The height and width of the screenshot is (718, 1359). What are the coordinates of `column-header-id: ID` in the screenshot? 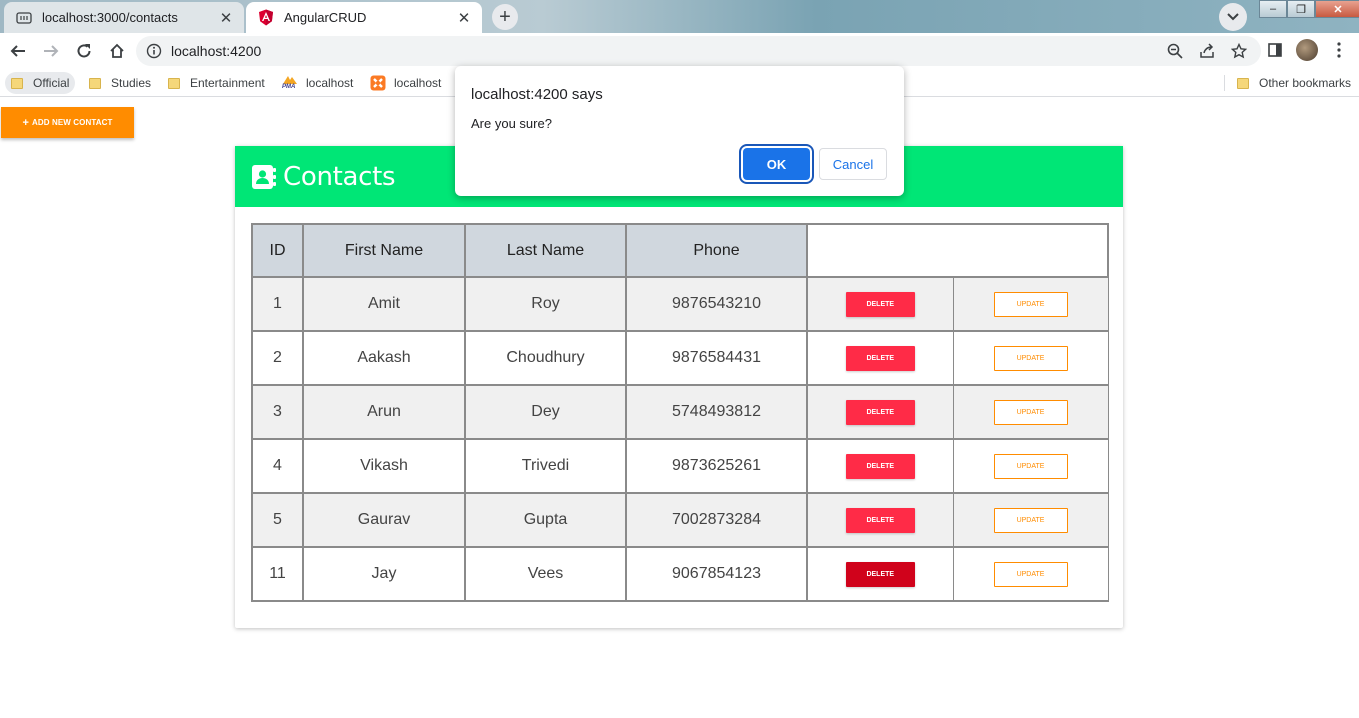 It's located at (277, 250).